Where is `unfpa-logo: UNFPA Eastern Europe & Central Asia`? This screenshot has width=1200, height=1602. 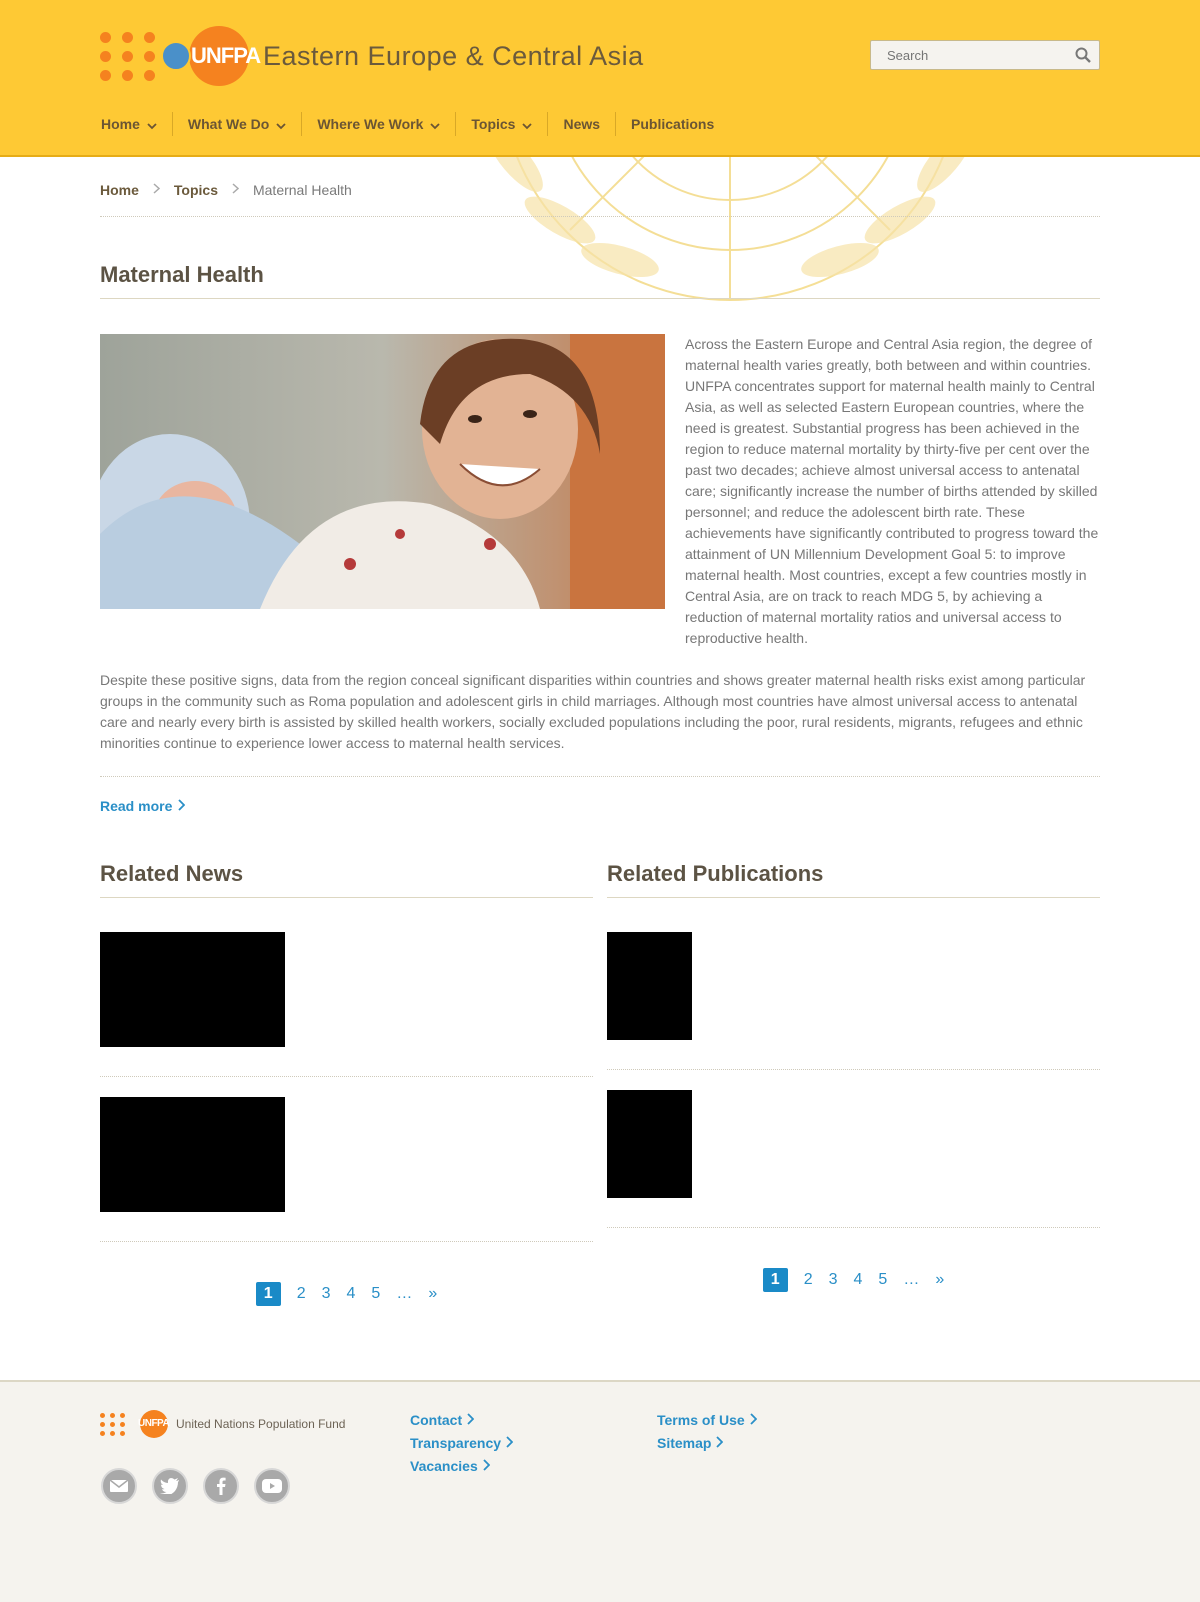
unfpa-logo: UNFPA Eastern Europe & Central Asia is located at coordinates (372, 56).